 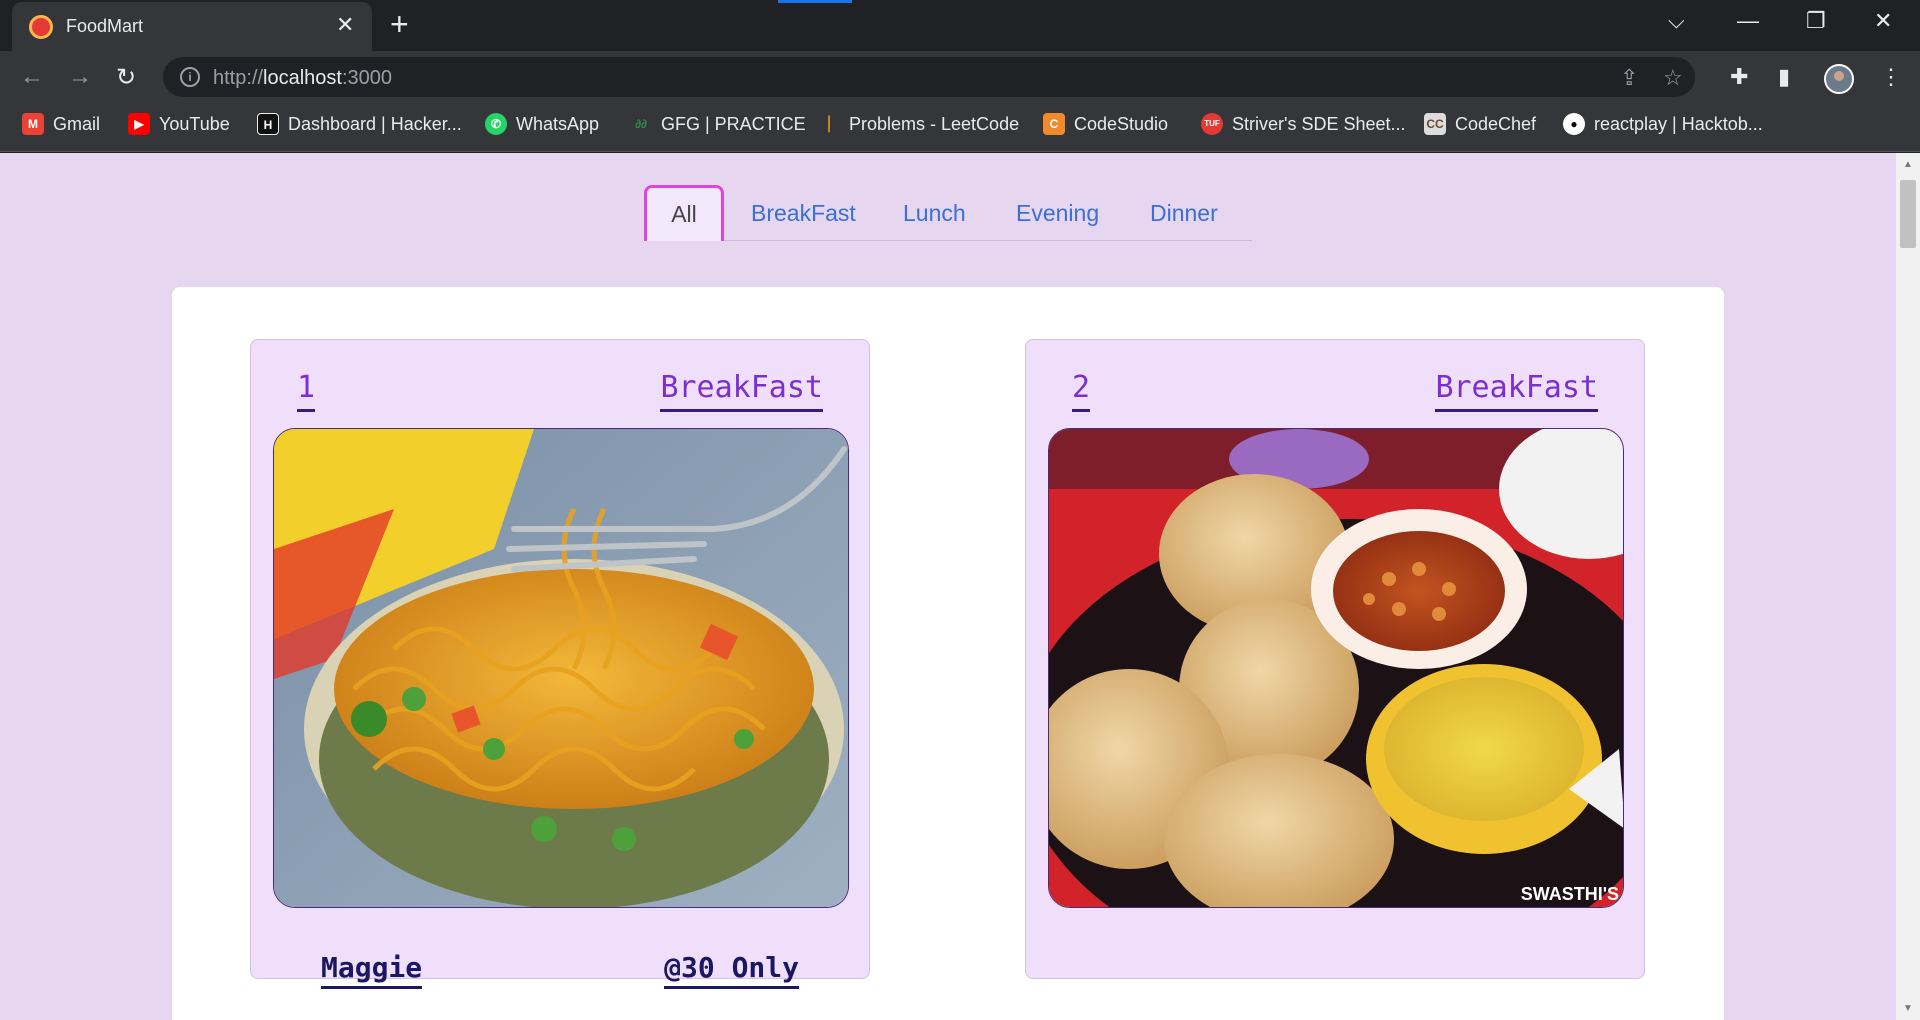 I want to click on back-icon: ←, so click(x=32, y=77).